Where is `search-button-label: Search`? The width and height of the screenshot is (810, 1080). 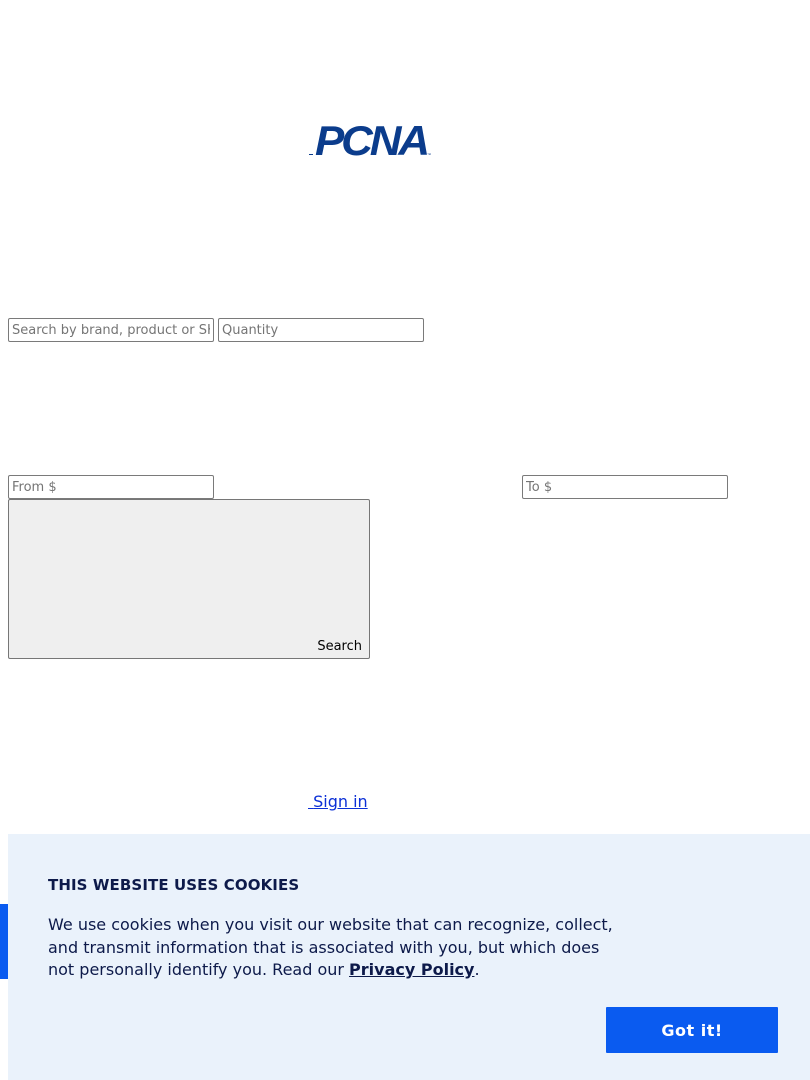
search-button-label: Search is located at coordinates (339, 646).